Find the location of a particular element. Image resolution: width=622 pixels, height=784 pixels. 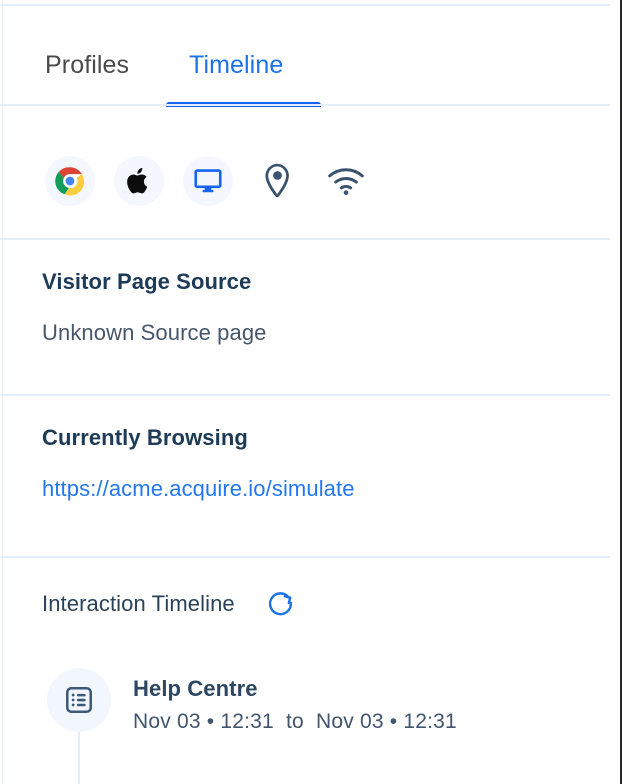

visitor-page-source-value: Unknown Source page is located at coordinates (154, 332).